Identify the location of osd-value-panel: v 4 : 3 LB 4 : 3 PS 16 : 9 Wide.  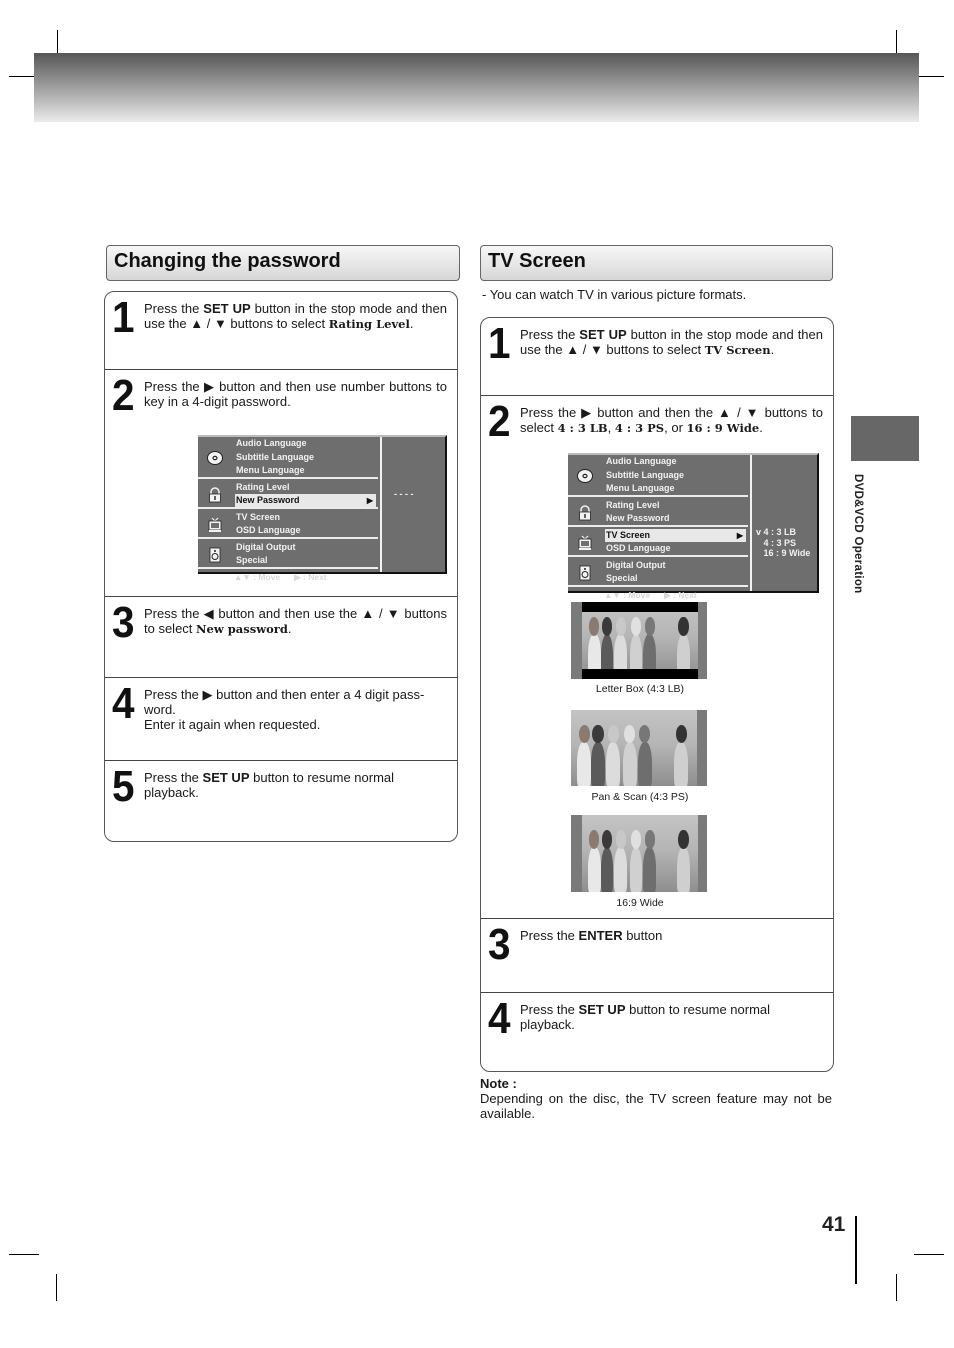
(783, 523).